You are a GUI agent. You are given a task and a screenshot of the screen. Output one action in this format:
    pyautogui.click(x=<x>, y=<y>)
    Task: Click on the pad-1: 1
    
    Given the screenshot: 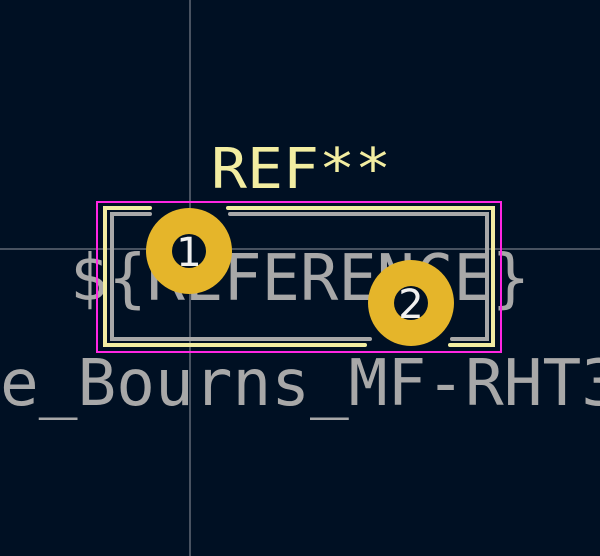 What is the action you would take?
    pyautogui.click(x=189, y=251)
    